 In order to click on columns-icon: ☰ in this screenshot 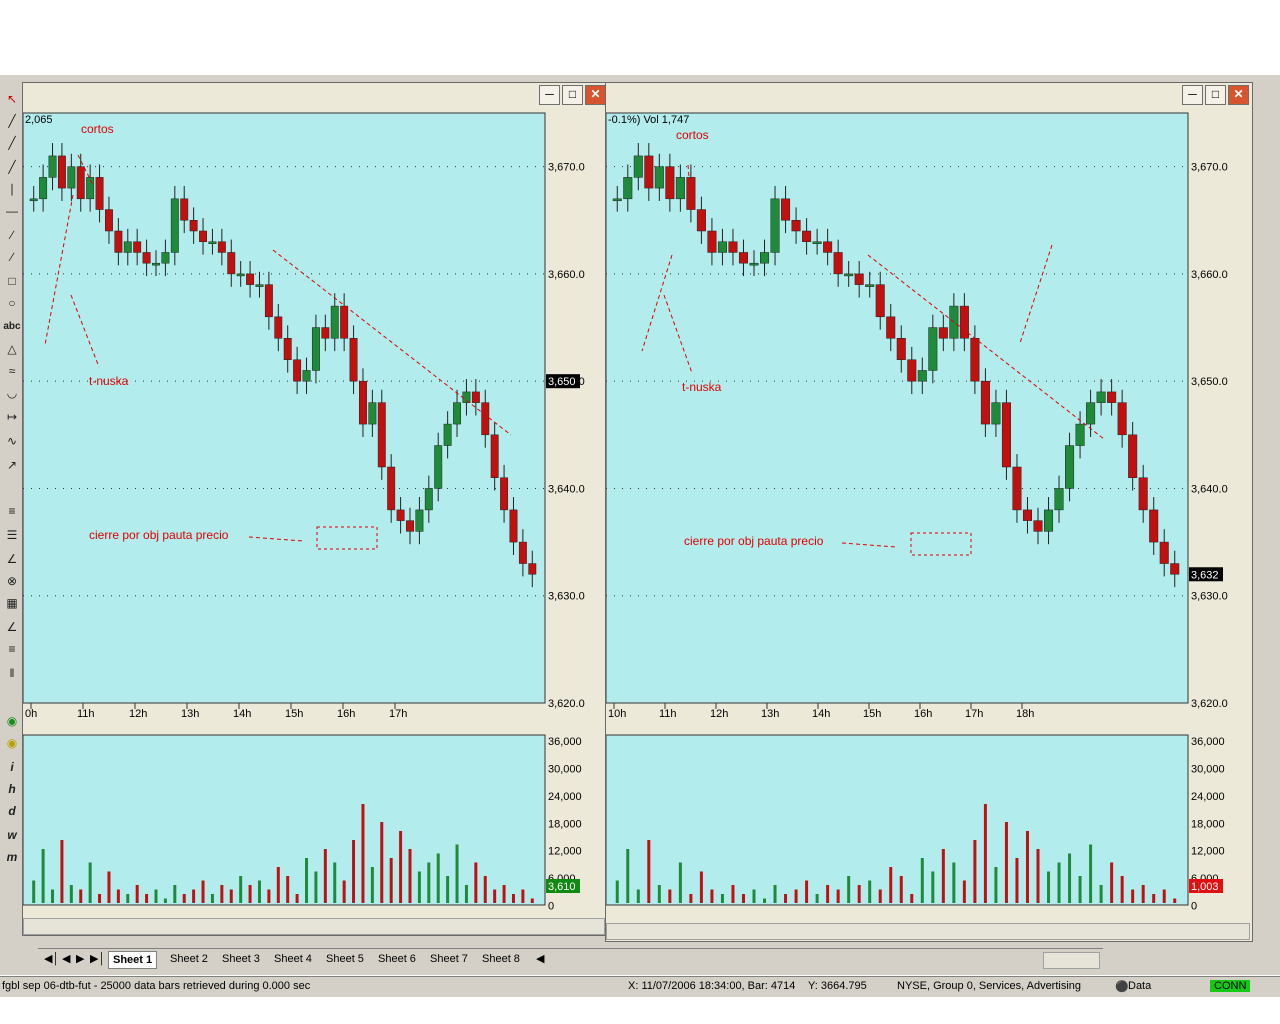, I will do `click(12, 535)`.